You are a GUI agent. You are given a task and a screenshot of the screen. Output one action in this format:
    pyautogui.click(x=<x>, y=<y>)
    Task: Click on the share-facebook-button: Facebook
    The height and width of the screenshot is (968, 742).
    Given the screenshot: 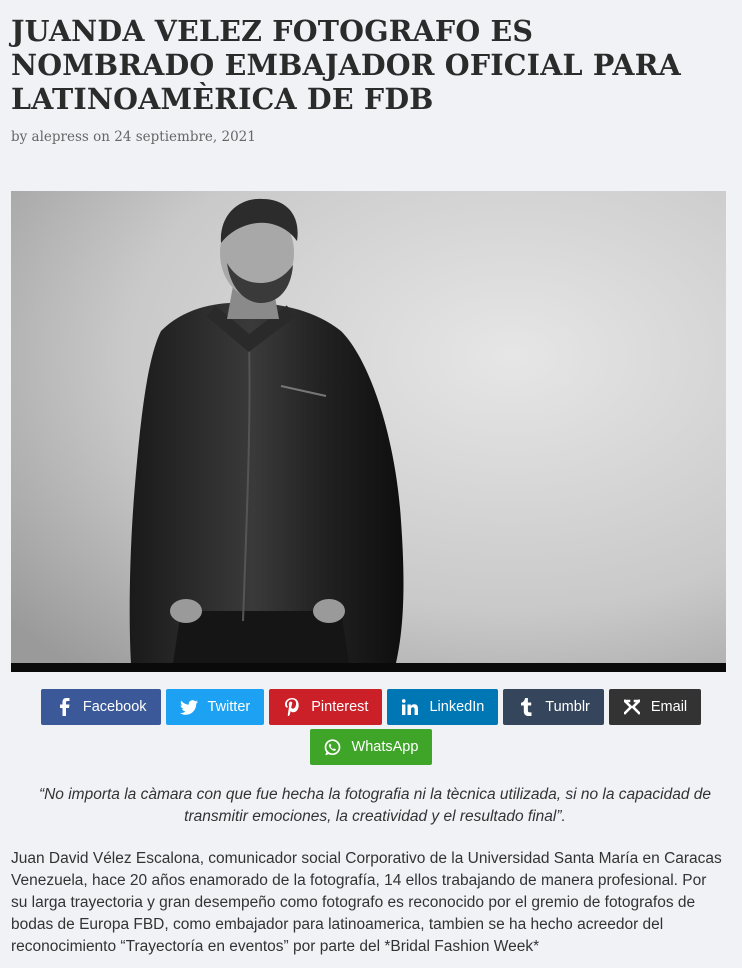 What is the action you would take?
    pyautogui.click(x=100, y=707)
    